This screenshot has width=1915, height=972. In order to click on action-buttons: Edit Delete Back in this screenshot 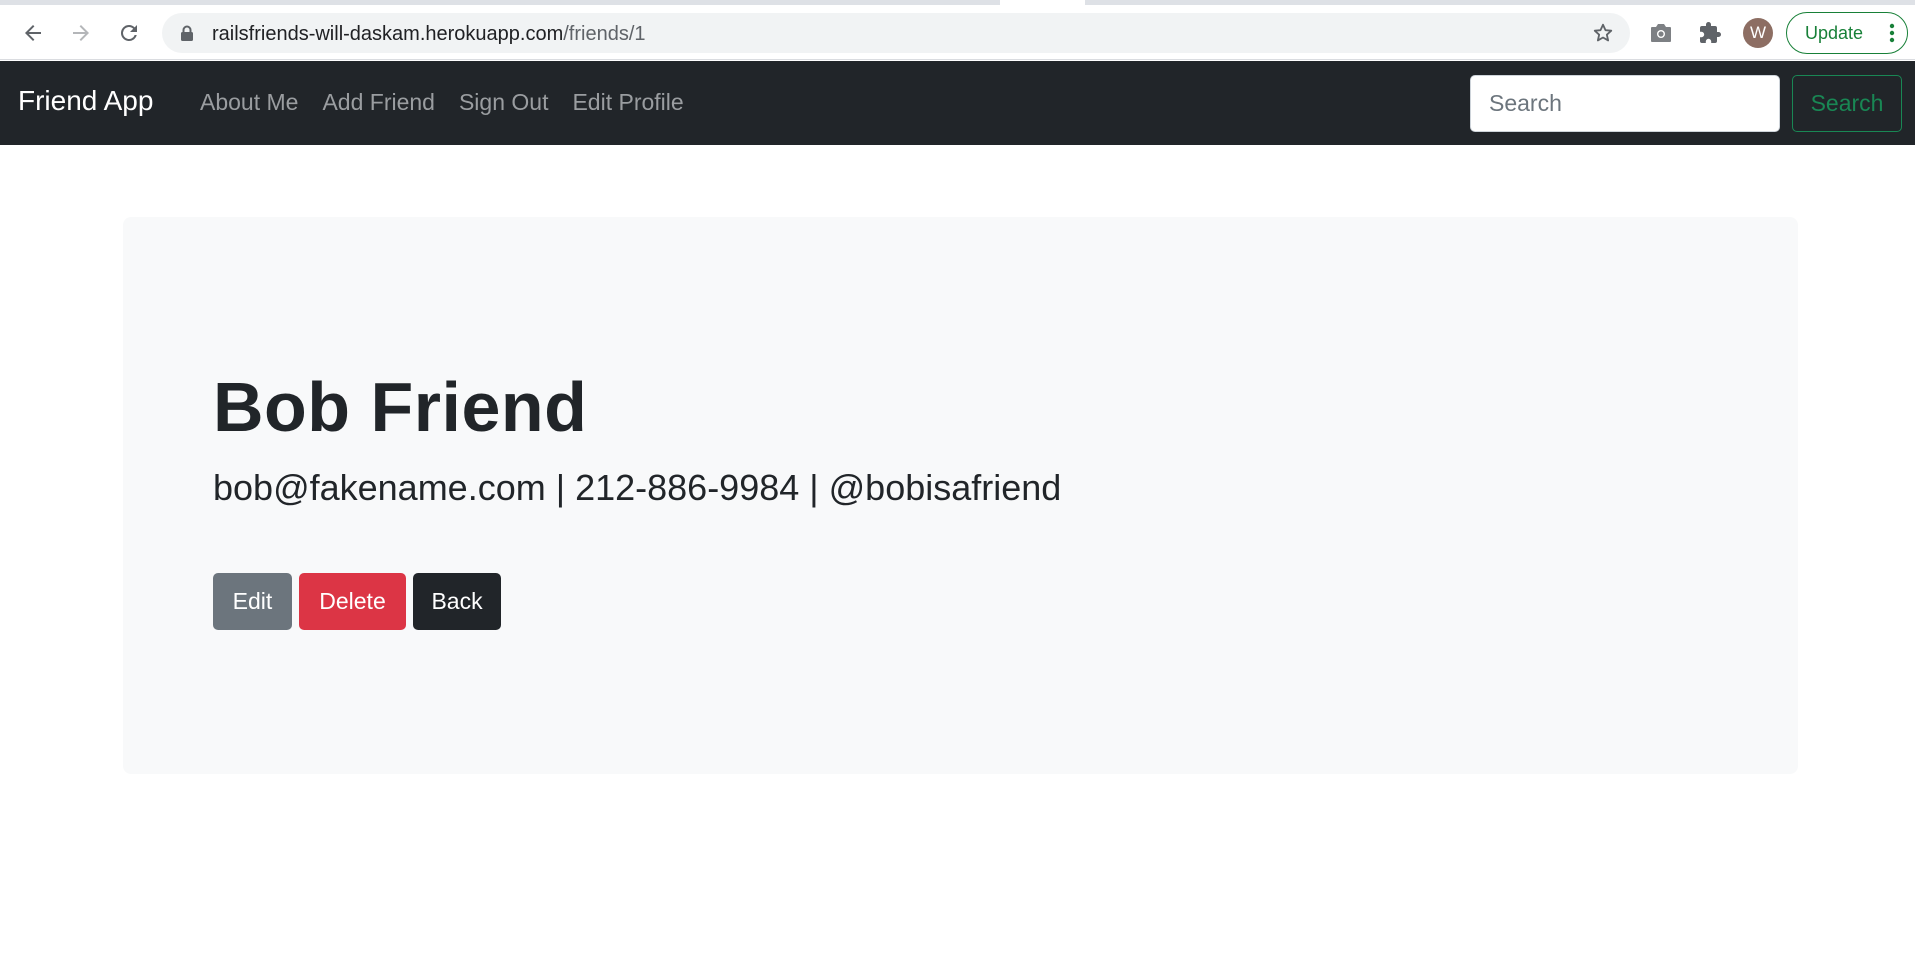, I will do `click(360, 601)`.